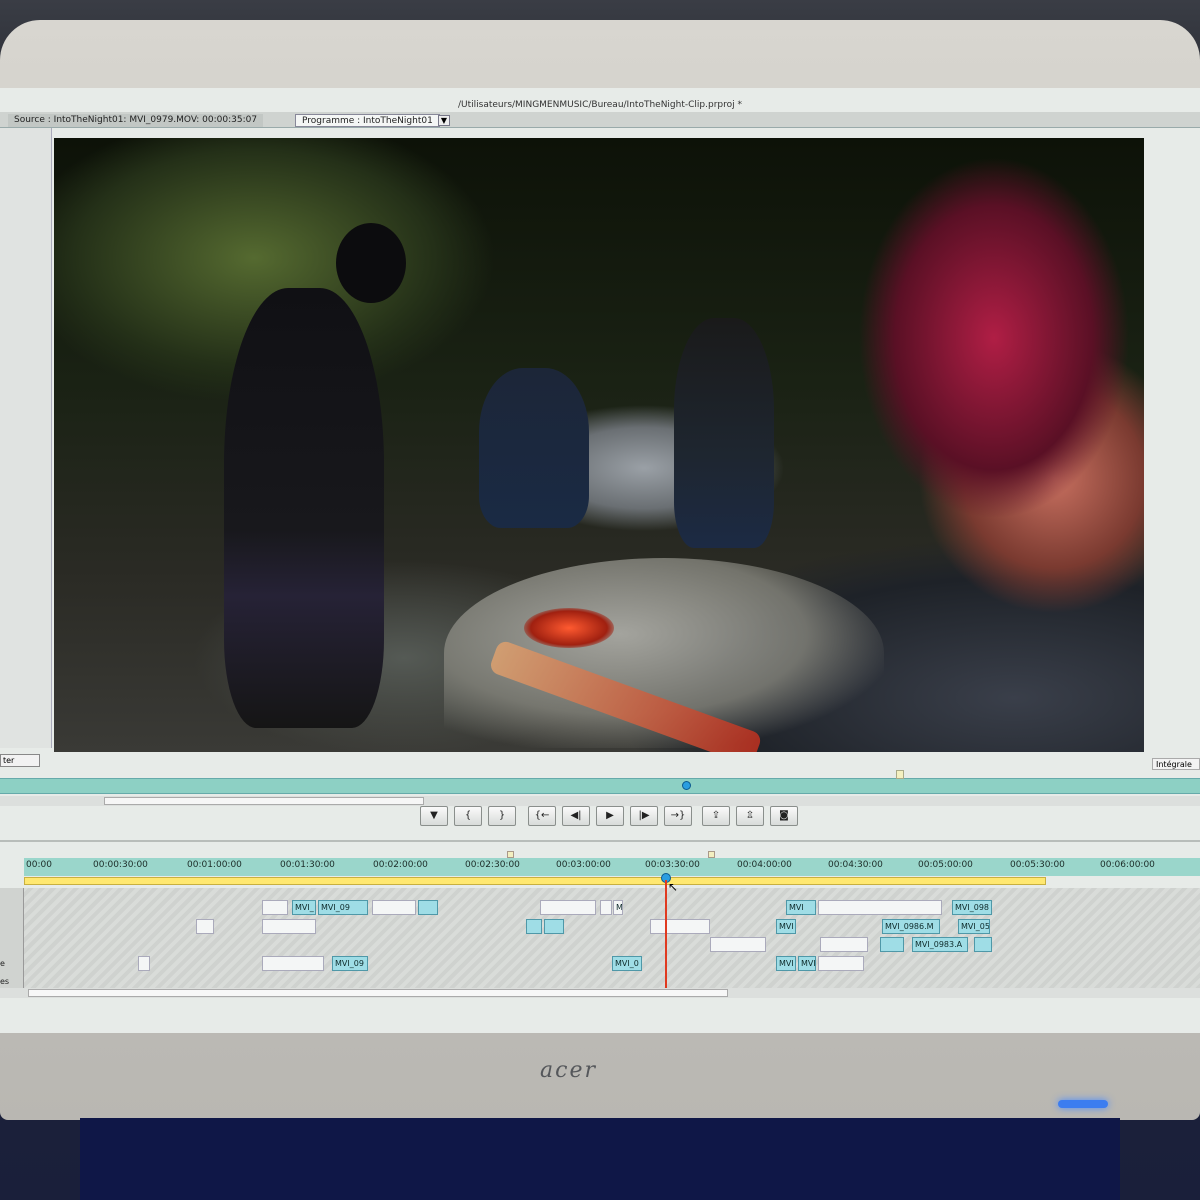 This screenshot has width=1200, height=1200. Describe the element at coordinates (644, 816) in the screenshot. I see `step-forward-button: |▶` at that location.